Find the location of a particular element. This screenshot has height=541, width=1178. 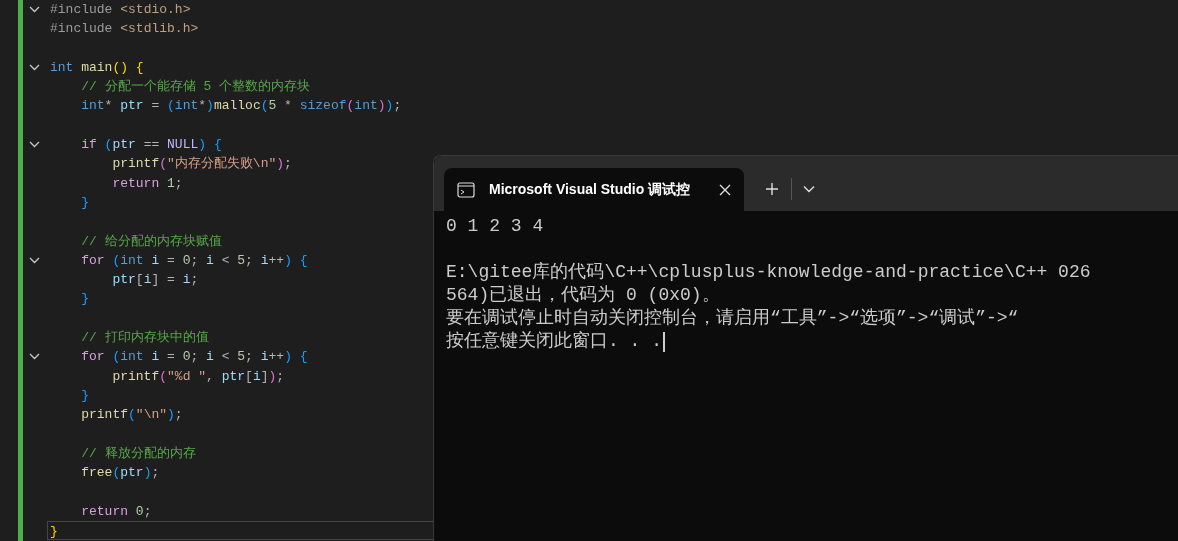

plus-icon is located at coordinates (772, 189).